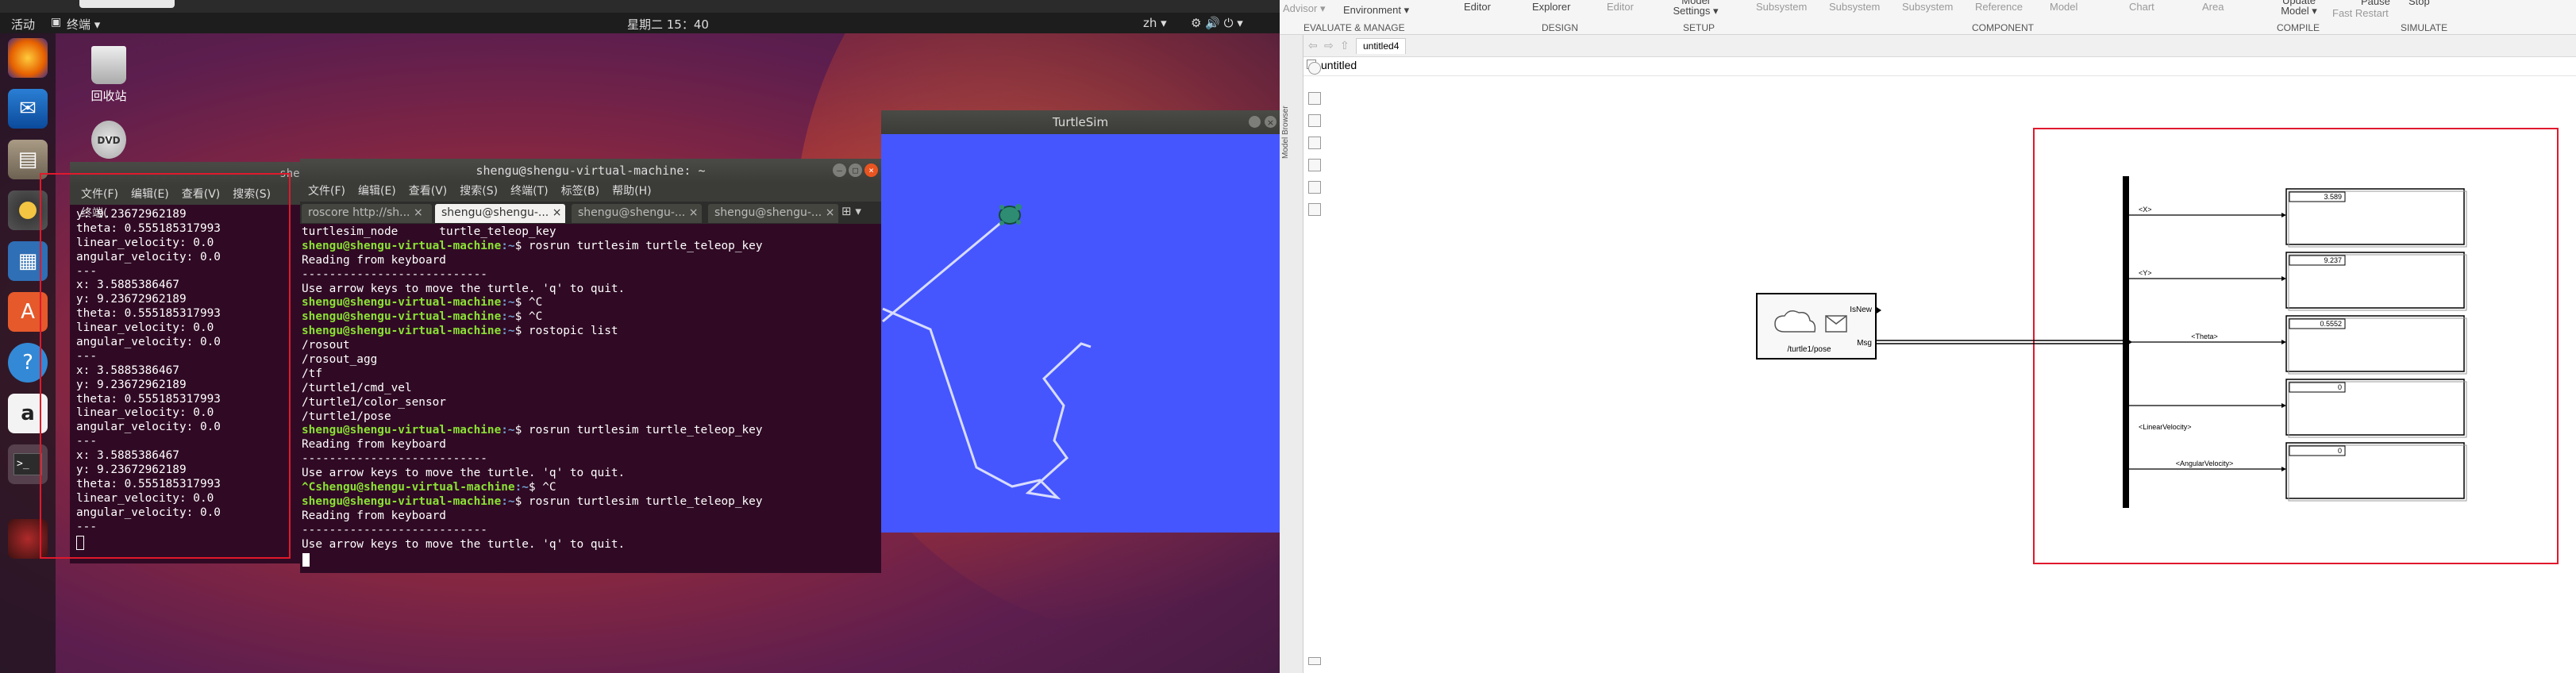  What do you see at coordinates (2126, 342) in the screenshot?
I see `bus-selector` at bounding box center [2126, 342].